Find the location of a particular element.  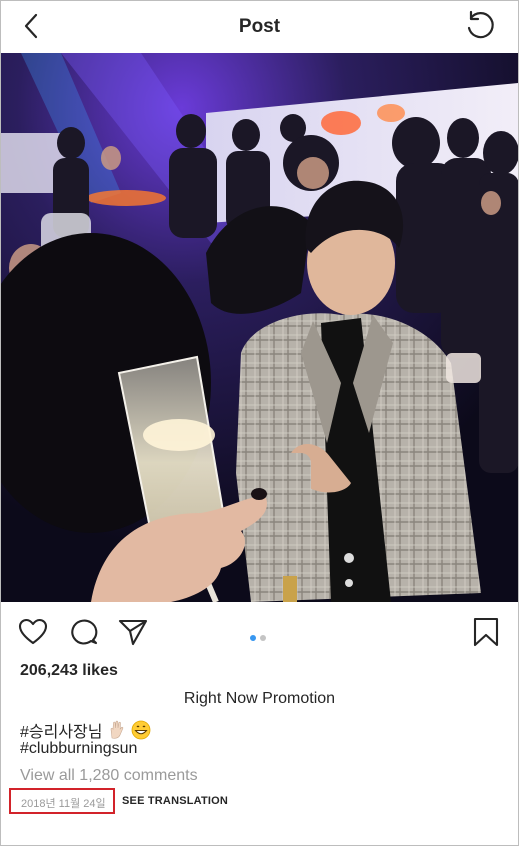

heart-icon is located at coordinates (33, 631).